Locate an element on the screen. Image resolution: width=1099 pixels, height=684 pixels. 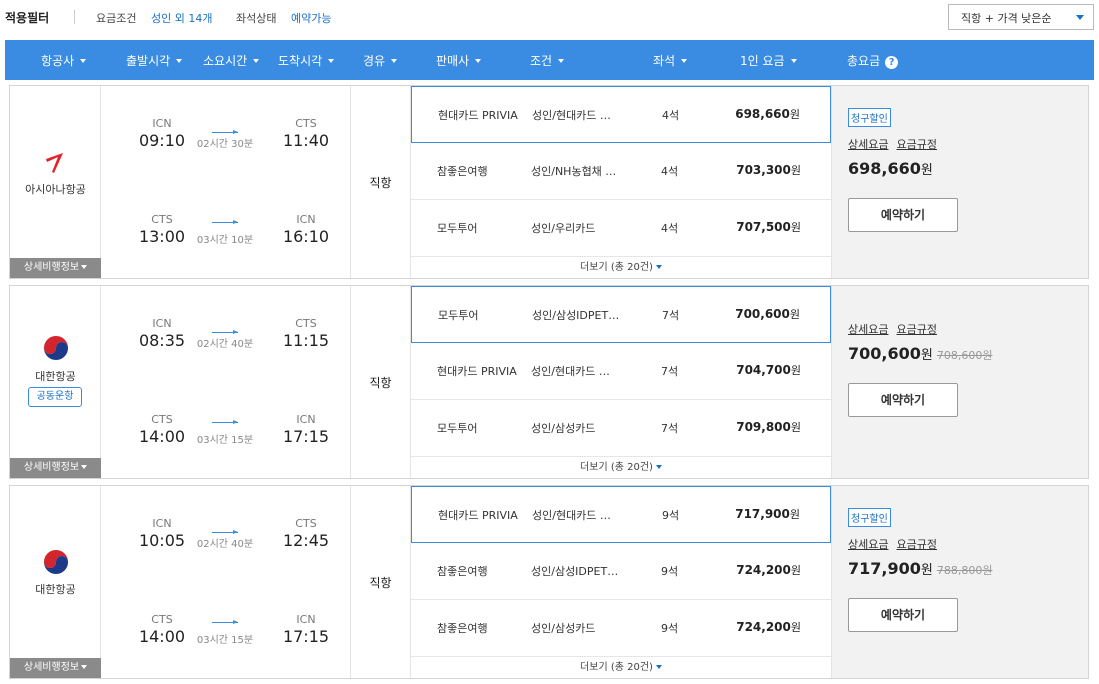
offer-row: 모두투어 성인/삼성IDPET… 7석 700,600원 is located at coordinates (621, 314).